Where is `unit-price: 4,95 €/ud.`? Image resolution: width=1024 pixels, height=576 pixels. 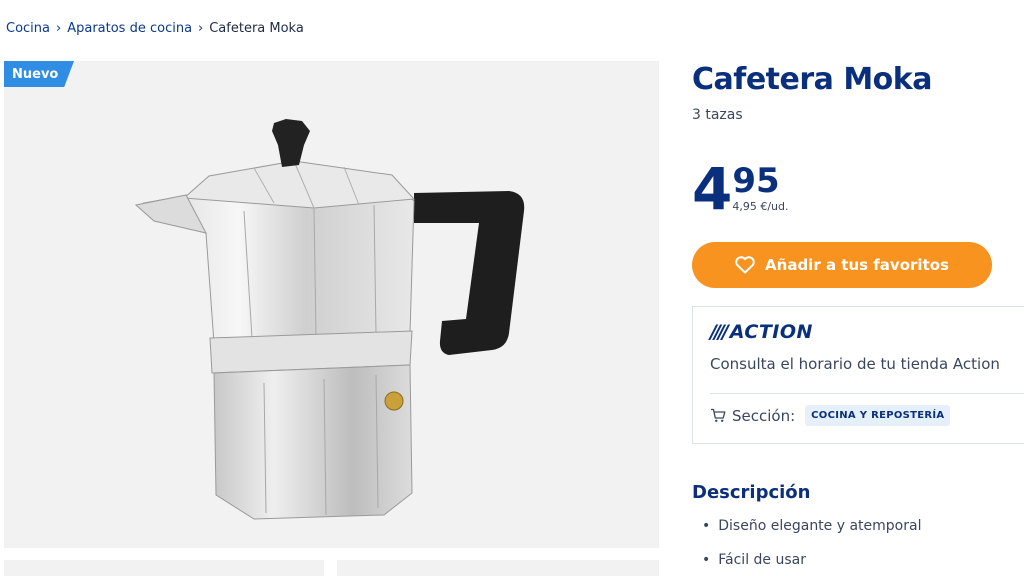 unit-price: 4,95 €/ud. is located at coordinates (760, 206).